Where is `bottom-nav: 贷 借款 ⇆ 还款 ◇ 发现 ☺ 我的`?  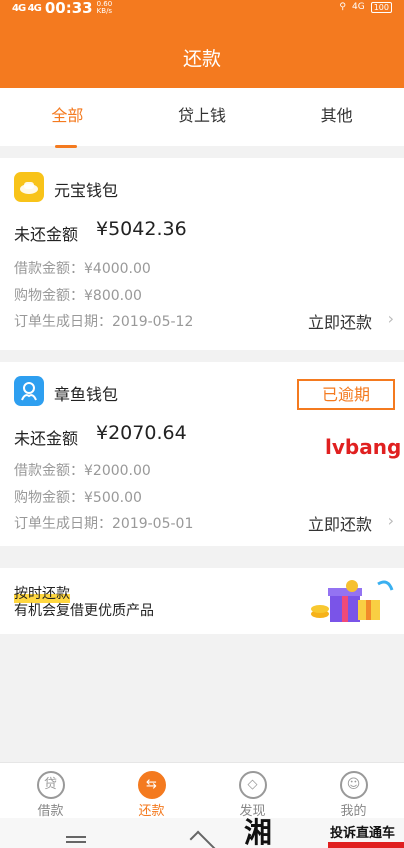
bottom-nav: 贷 借款 ⇆ 还款 ◇ 发现 ☺ 我的 is located at coordinates (202, 790).